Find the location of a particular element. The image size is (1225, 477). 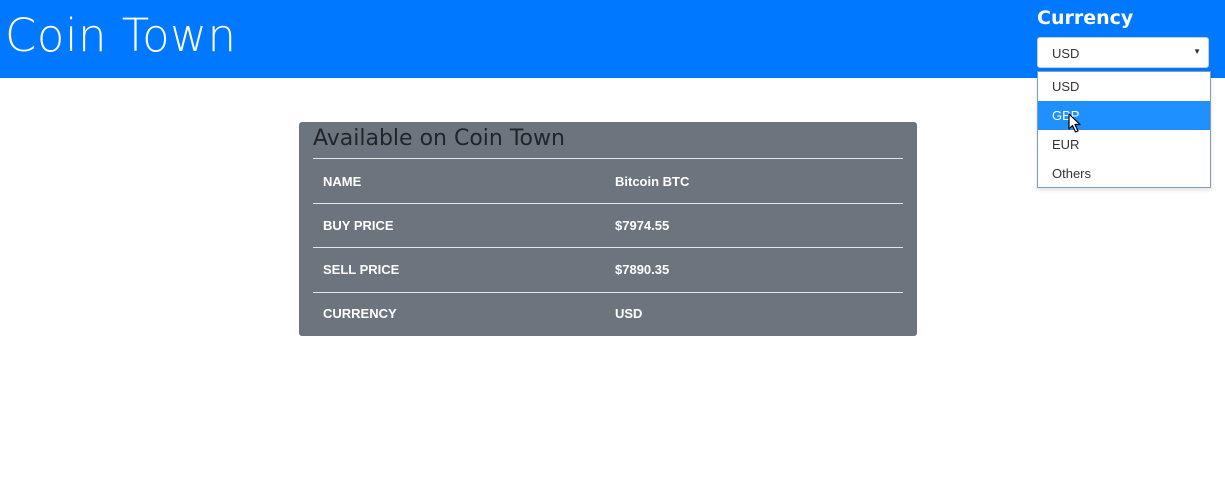

row-value-currency: USD is located at coordinates (629, 313).